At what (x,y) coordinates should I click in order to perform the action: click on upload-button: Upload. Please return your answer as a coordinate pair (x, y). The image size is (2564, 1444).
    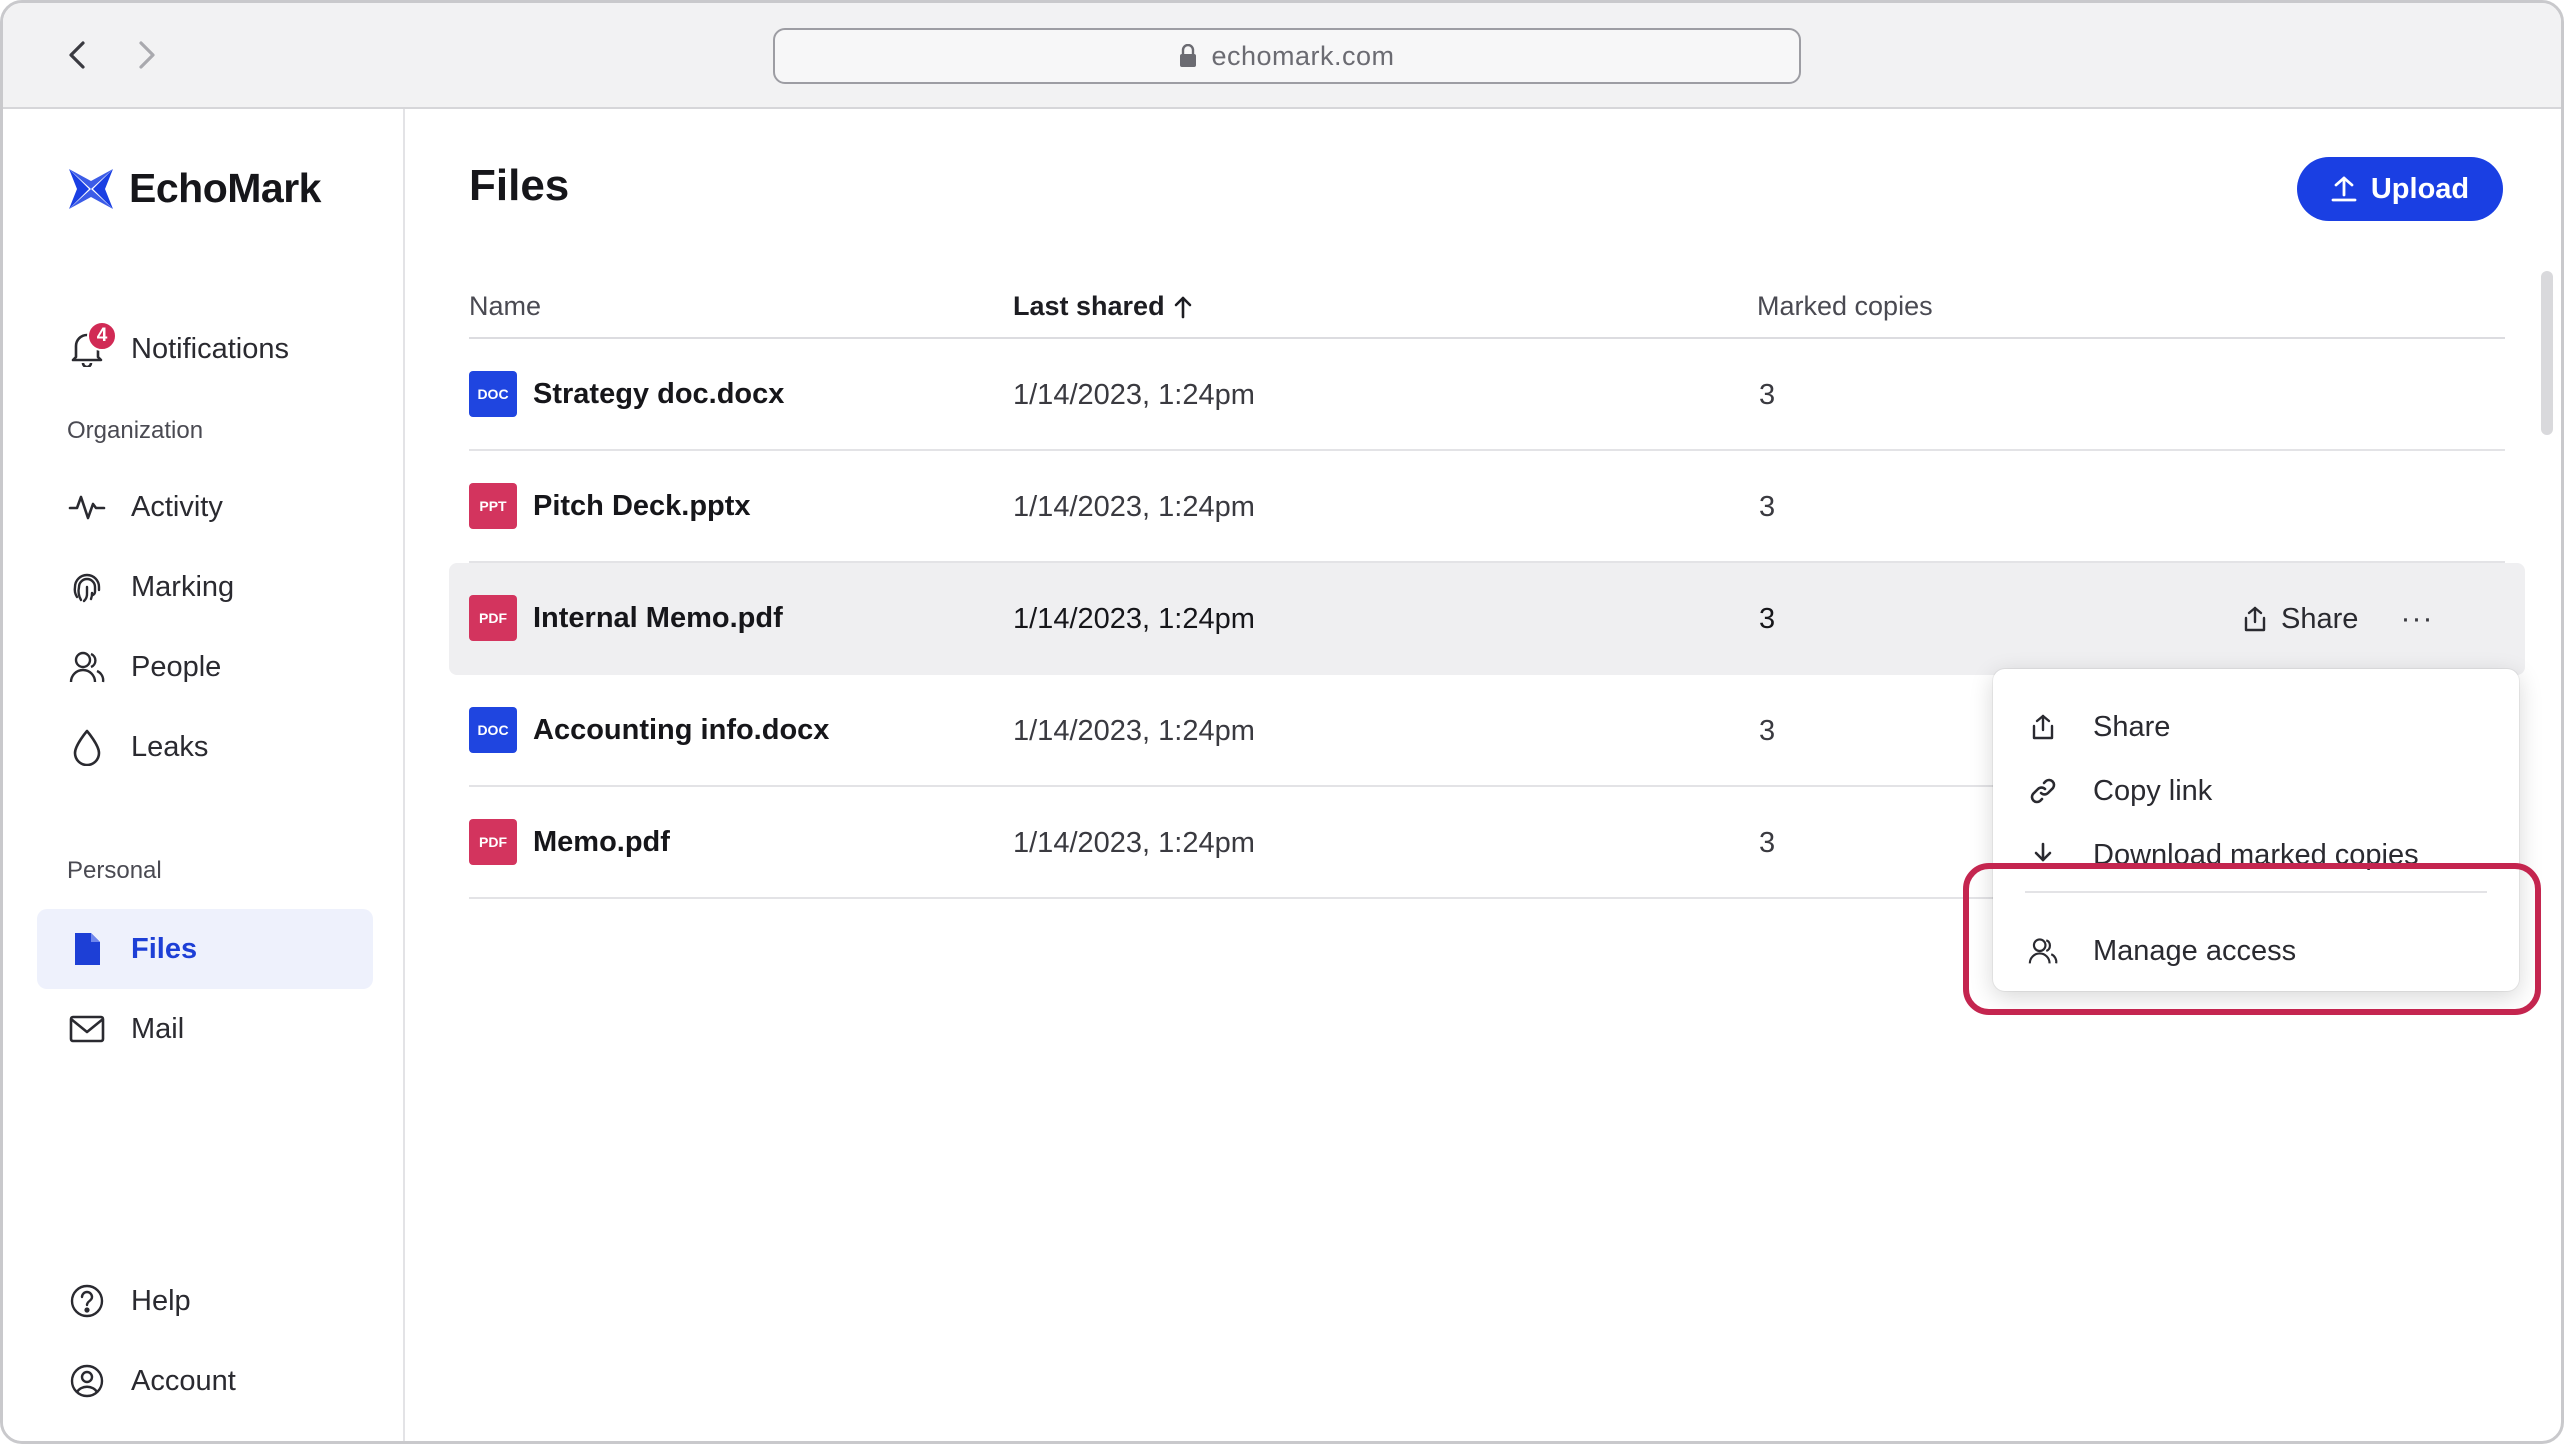
    Looking at the image, I should click on (2400, 189).